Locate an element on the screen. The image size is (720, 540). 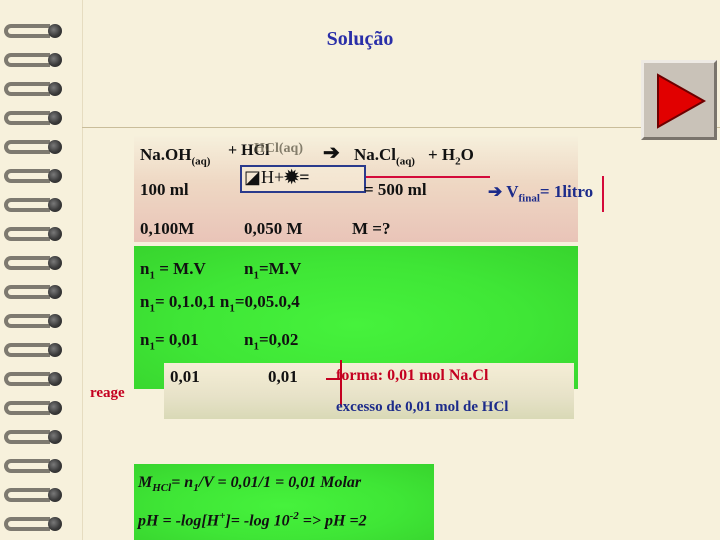
reage-value-hcl: 0,01 is located at coordinates (283, 376).